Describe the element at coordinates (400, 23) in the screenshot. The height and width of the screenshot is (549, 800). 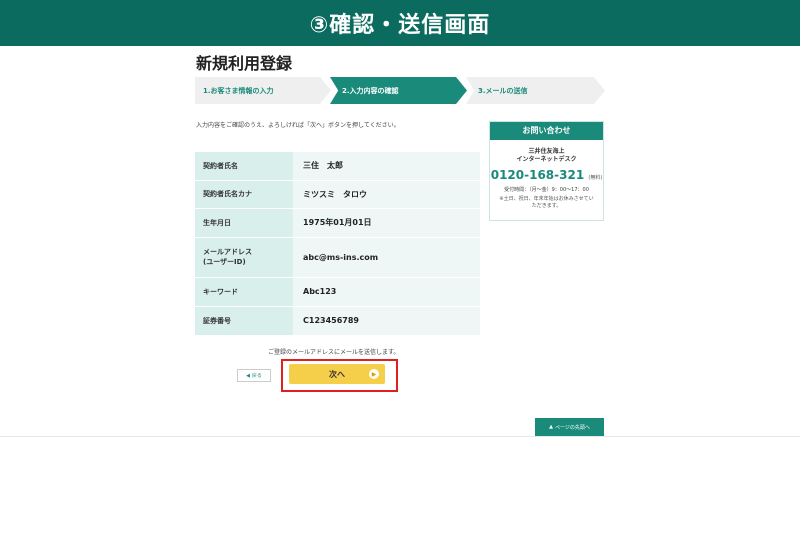
I see `banner-title: ③確認・送信画面` at that location.